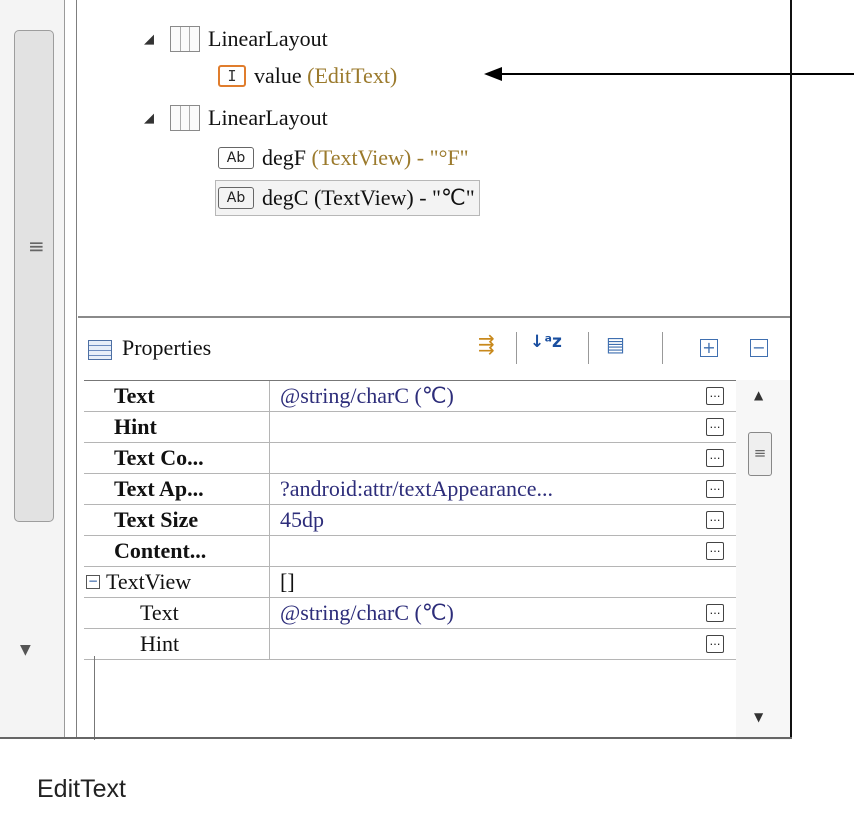 The image size is (854, 813). I want to click on tree-node-degf-textview: Ab degF (TextView) - "°F", so click(343, 158).